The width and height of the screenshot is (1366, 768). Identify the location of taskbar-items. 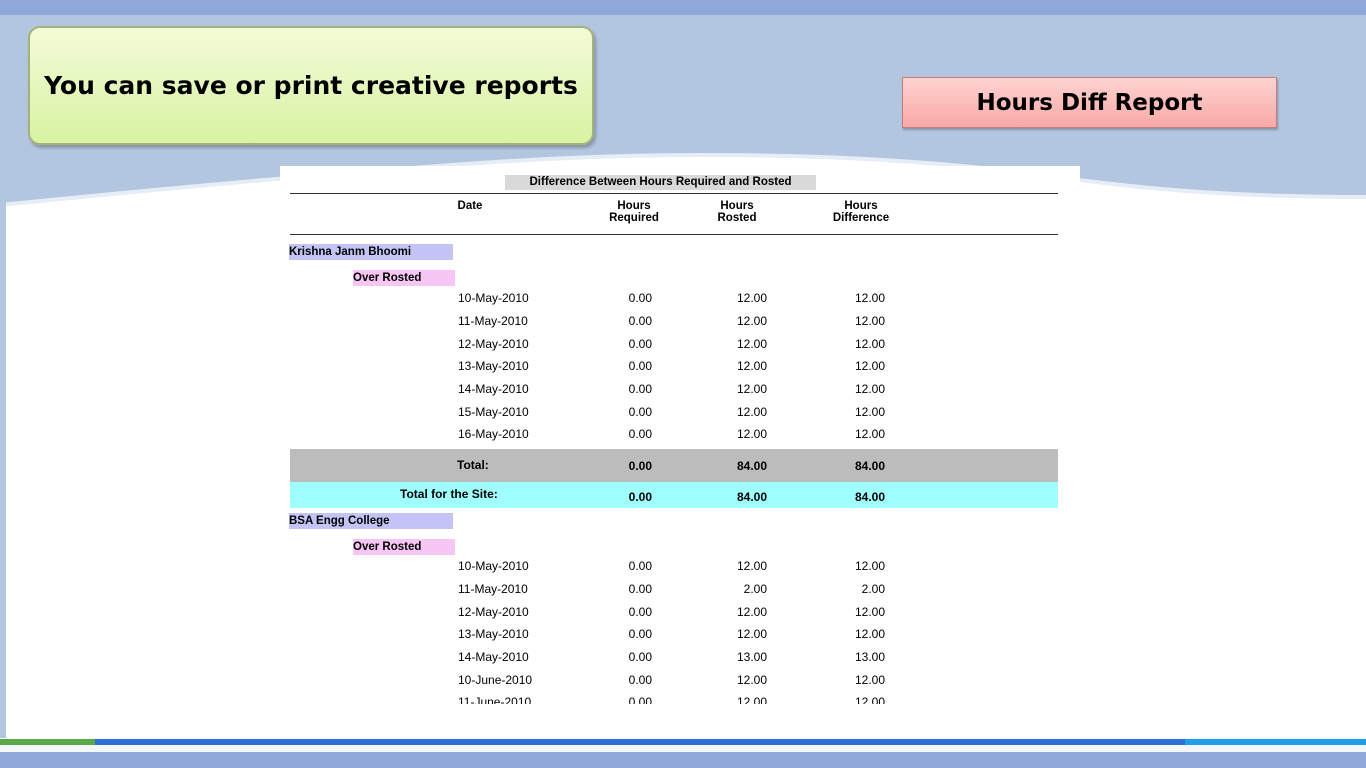
(640, 742).